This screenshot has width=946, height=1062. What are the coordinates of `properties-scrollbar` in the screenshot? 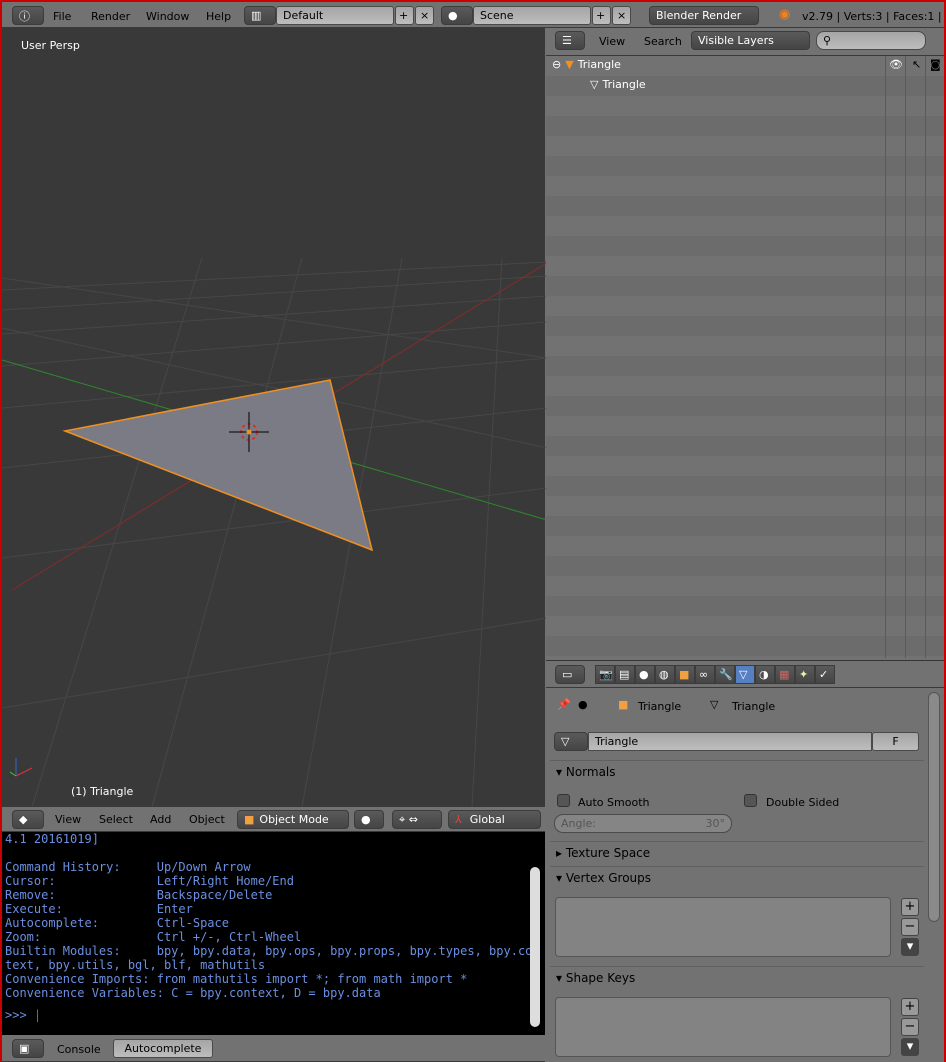 It's located at (934, 807).